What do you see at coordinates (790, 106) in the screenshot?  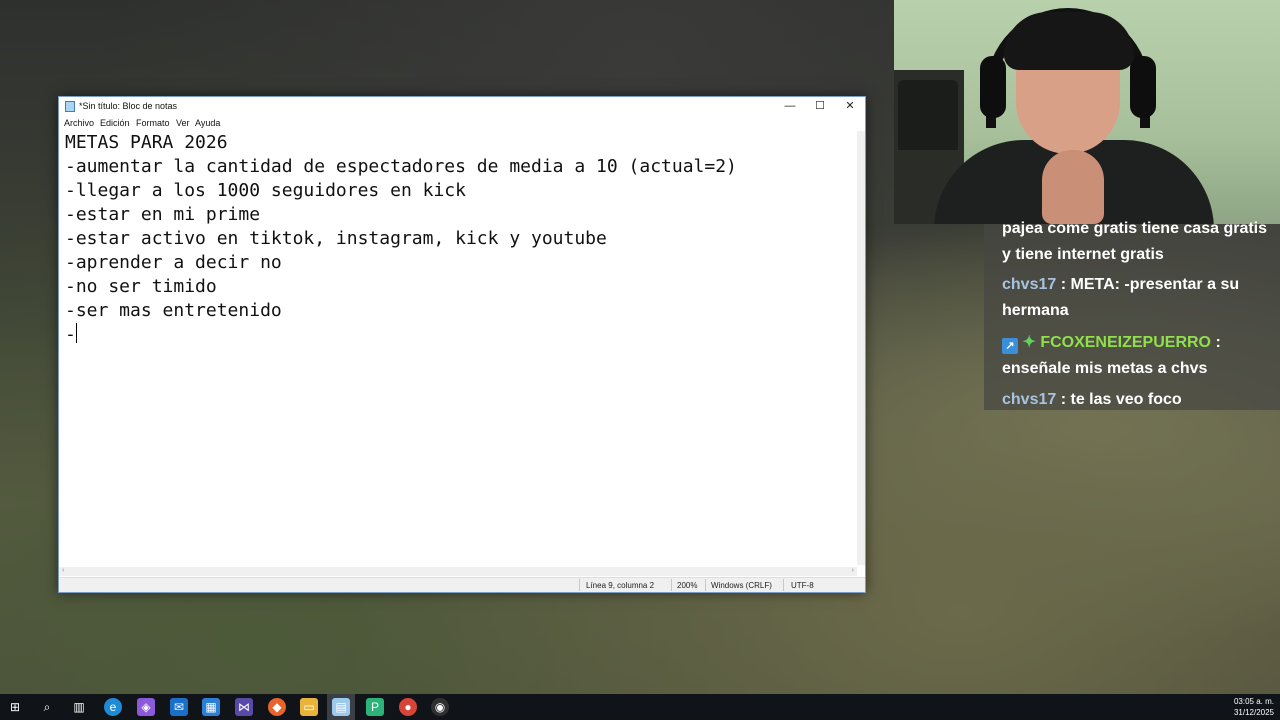 I see `minimize-button: —` at bounding box center [790, 106].